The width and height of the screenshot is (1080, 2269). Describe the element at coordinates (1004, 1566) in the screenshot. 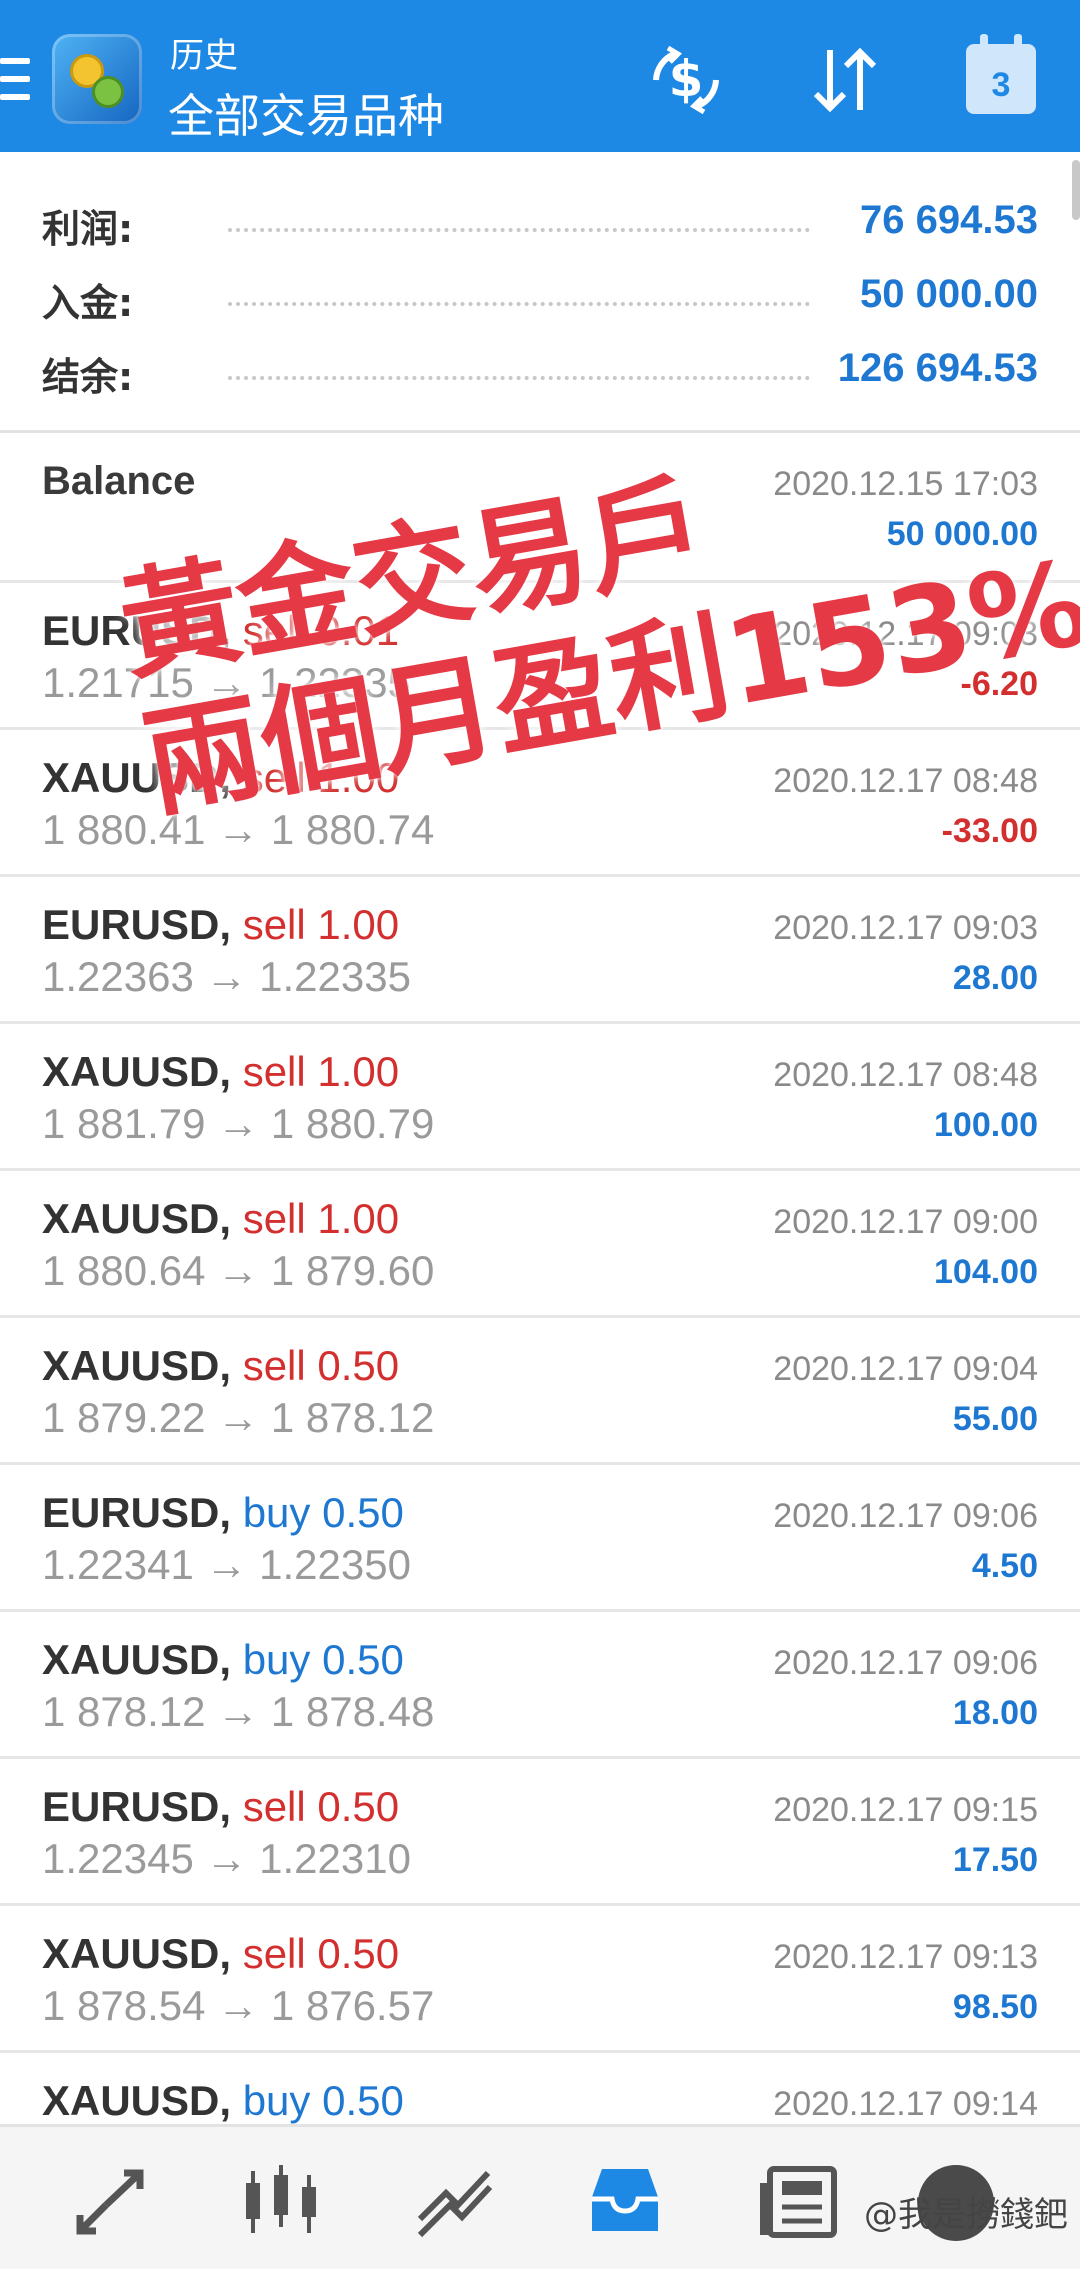

I see `trade-profit: 4.50` at that location.